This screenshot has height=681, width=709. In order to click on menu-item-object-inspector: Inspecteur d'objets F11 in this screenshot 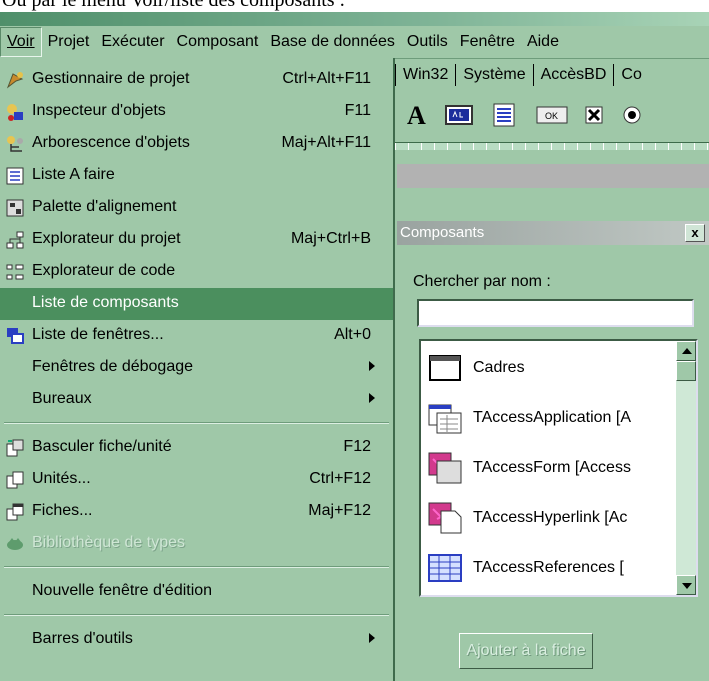, I will do `click(196, 112)`.